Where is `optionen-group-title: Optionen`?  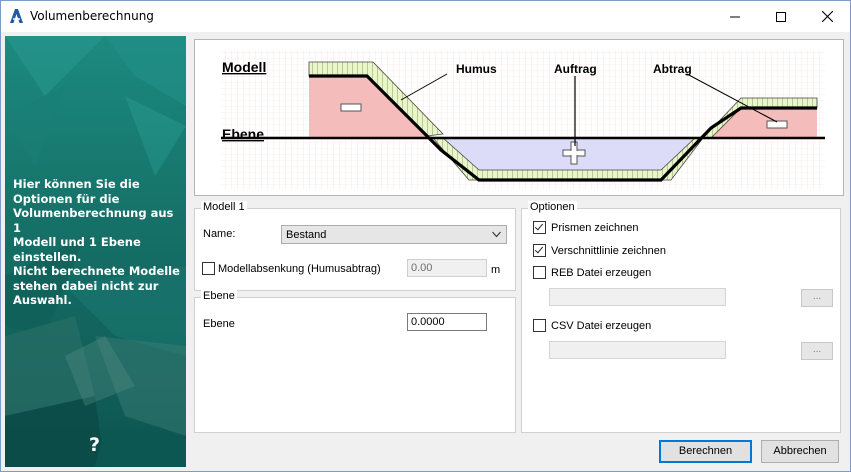 optionen-group-title: Optionen is located at coordinates (552, 207).